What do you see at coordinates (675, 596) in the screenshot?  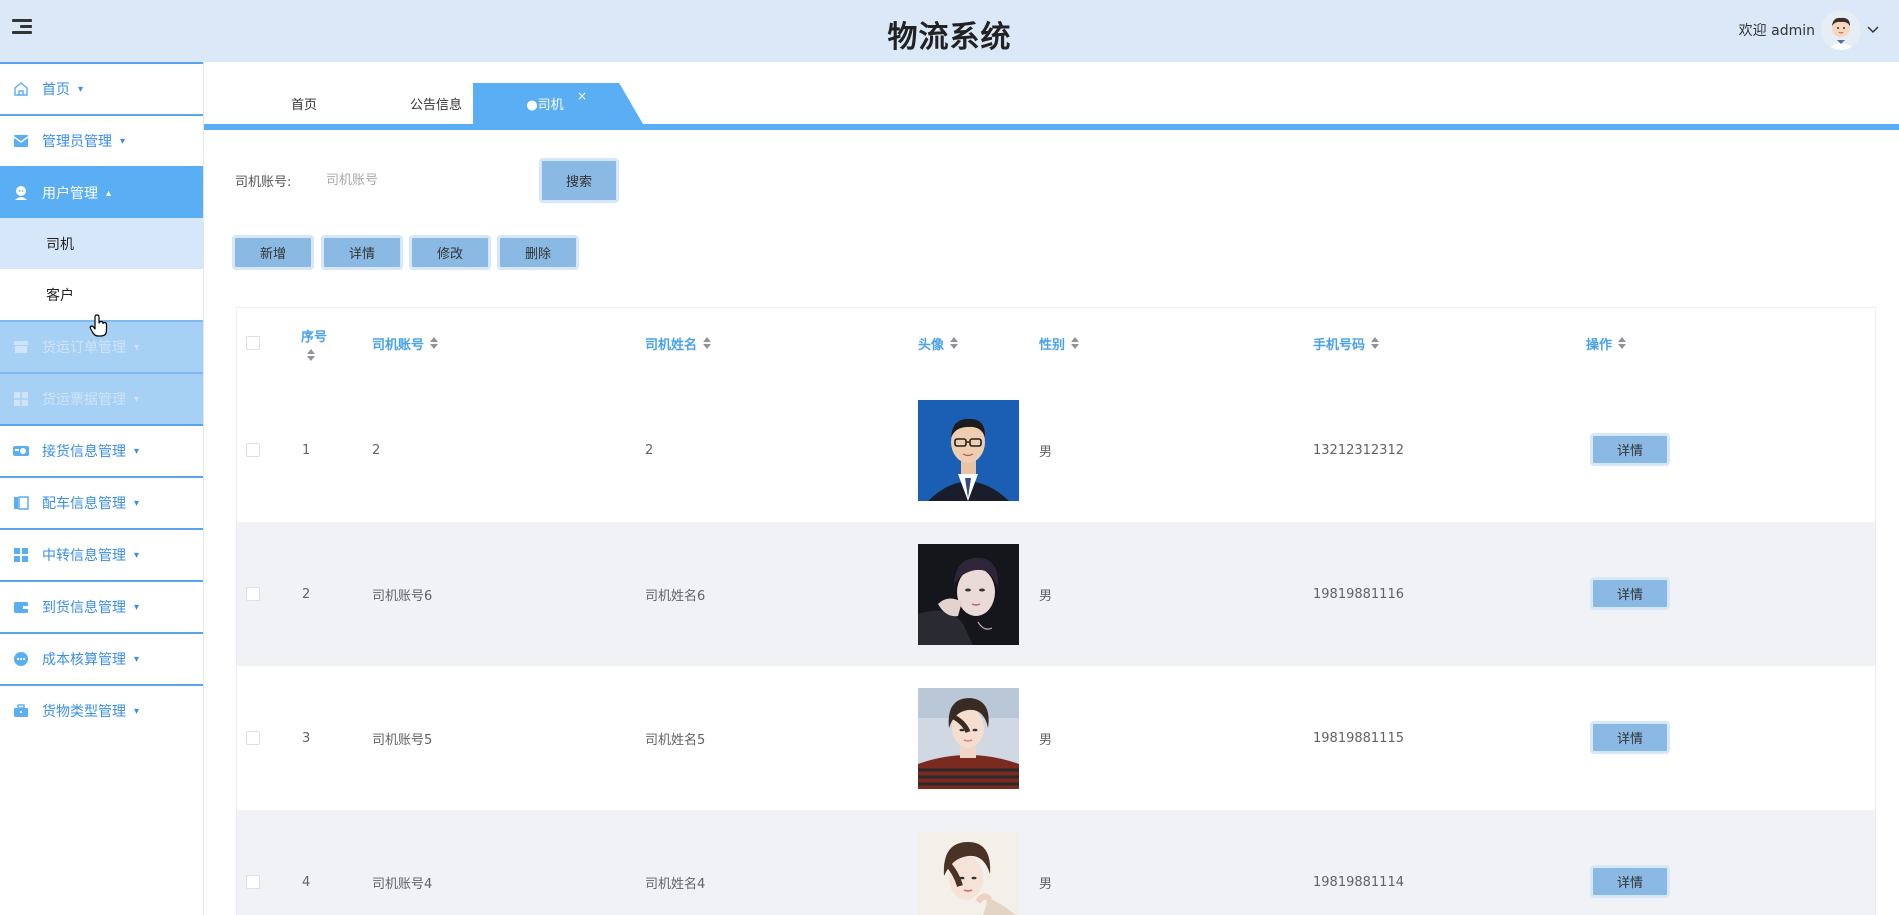 I see `cell-name: 司机姓名6` at bounding box center [675, 596].